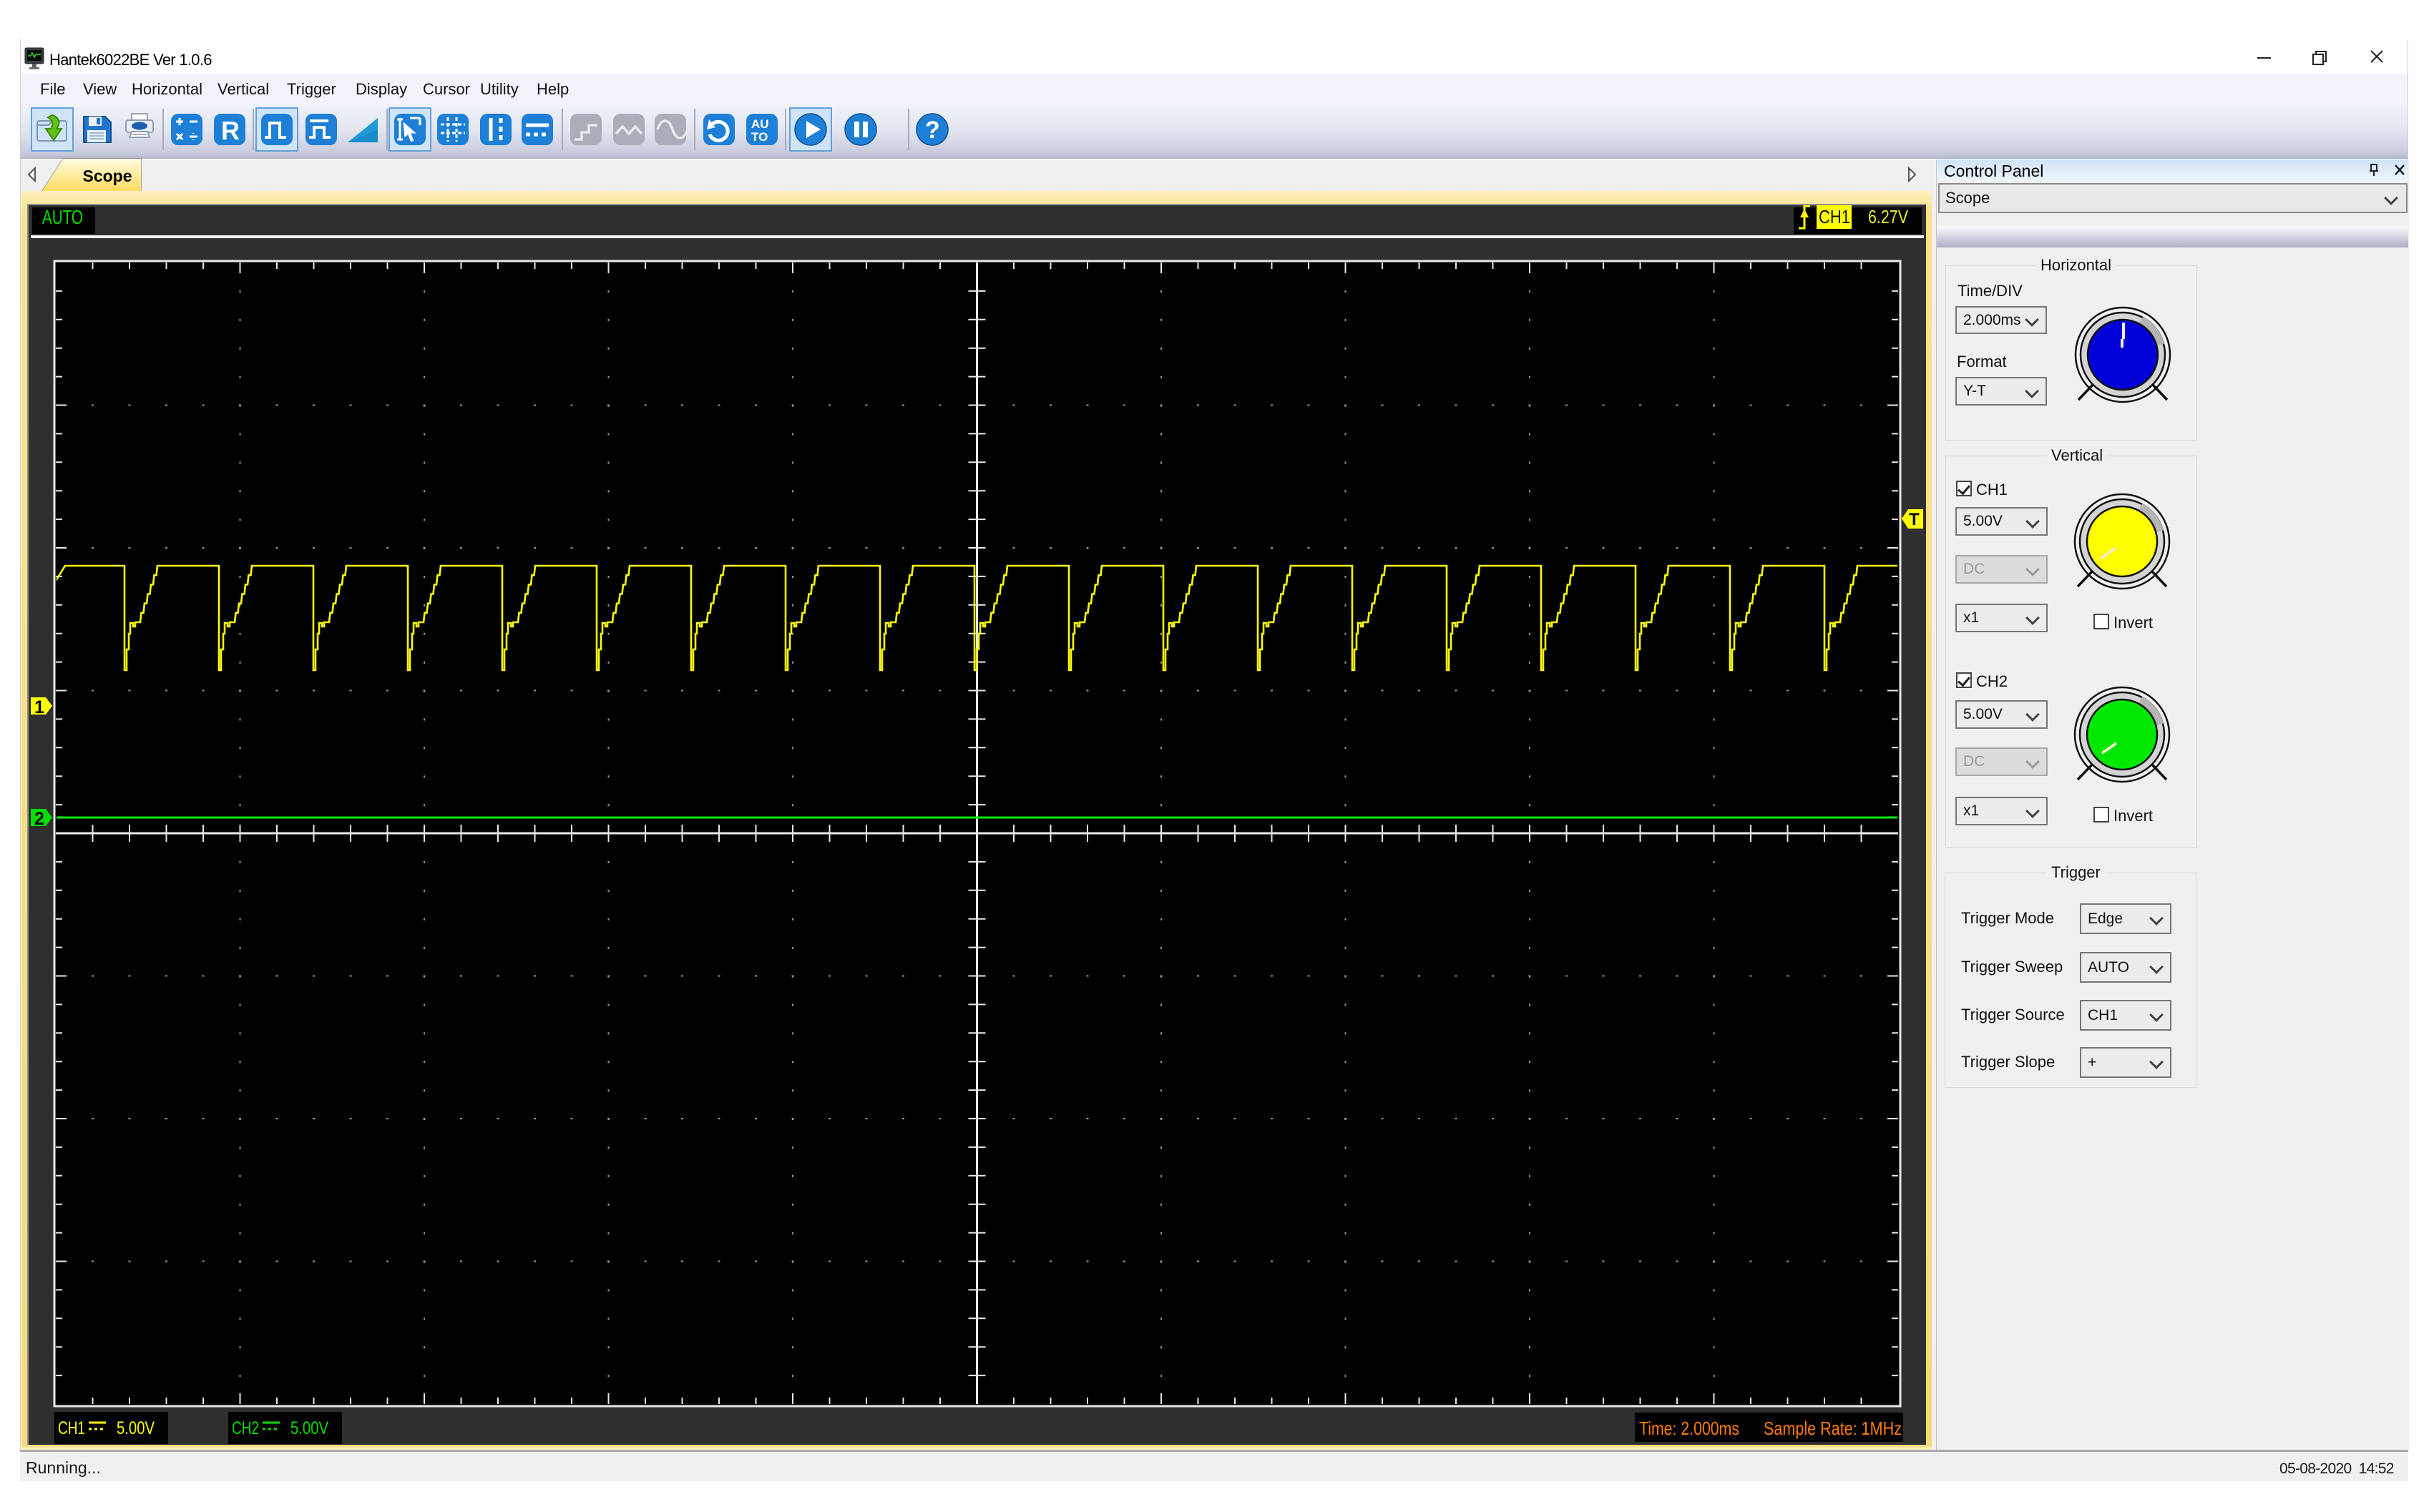 This screenshot has width=2434, height=1512. I want to click on svg-text: T, so click(1914, 519).